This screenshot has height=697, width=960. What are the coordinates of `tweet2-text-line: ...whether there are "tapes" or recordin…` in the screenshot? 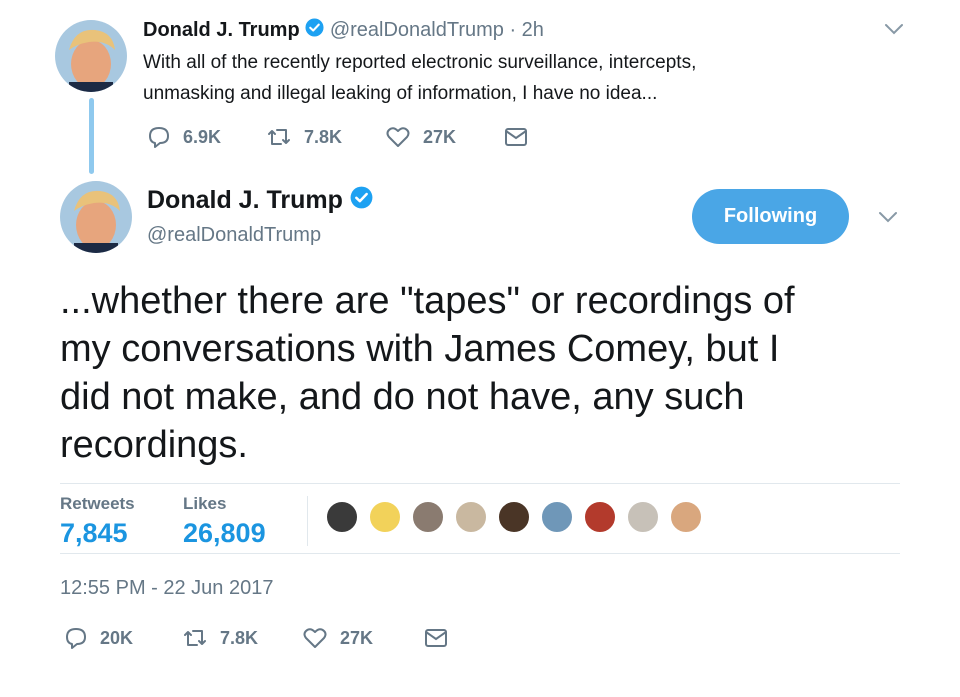 It's located at (427, 301).